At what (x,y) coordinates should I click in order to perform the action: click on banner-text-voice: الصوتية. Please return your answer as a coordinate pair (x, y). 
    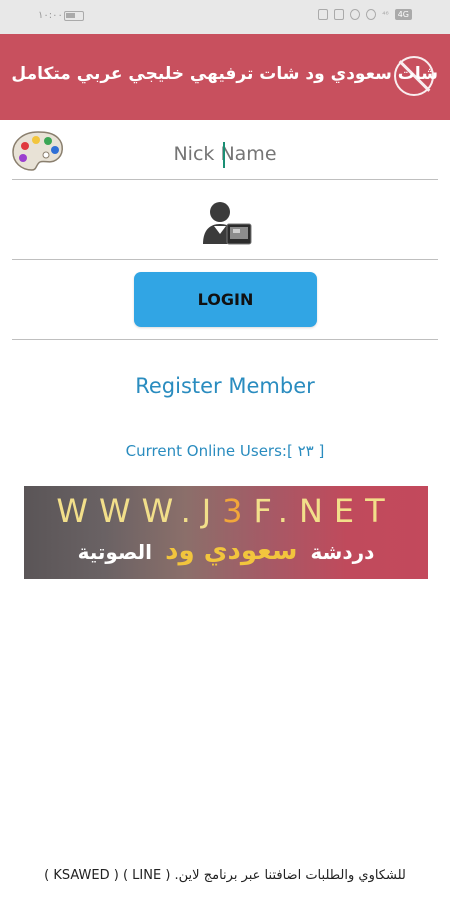
    Looking at the image, I should click on (115, 552).